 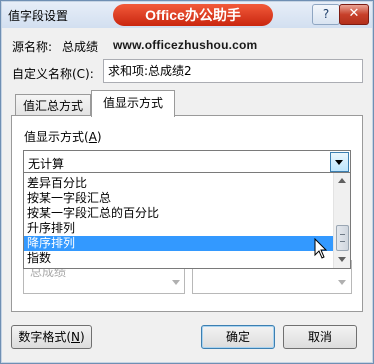 I want to click on dropdown-option: 指数, so click(x=179, y=258).